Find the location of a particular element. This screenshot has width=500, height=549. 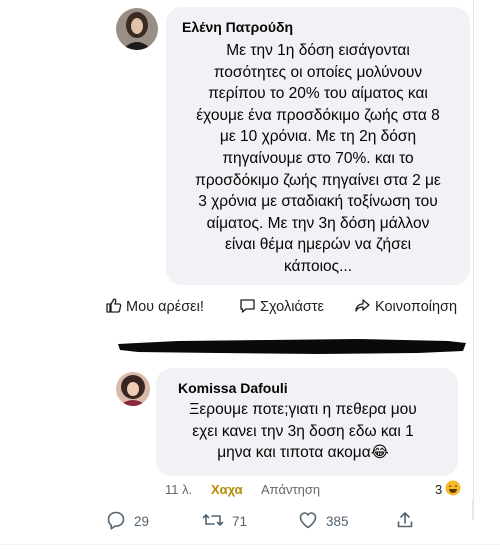

thumbs-up-icon is located at coordinates (113, 307).